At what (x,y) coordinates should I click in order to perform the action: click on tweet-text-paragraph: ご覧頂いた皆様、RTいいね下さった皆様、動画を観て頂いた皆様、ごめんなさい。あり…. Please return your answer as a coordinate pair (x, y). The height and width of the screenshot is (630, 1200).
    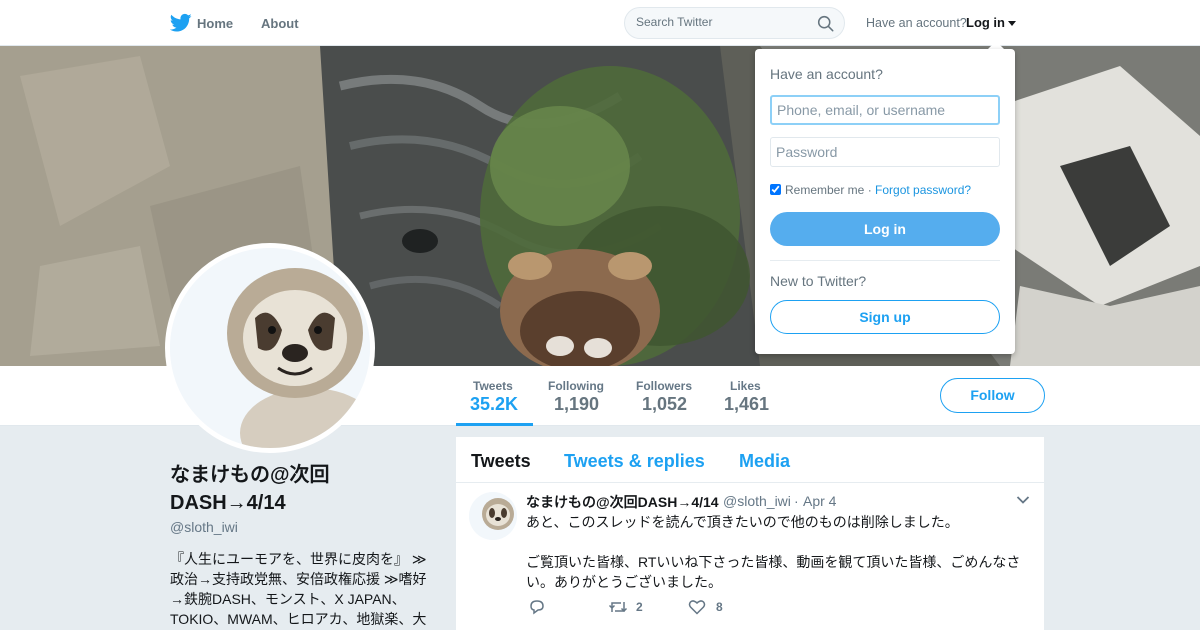
    Looking at the image, I should click on (773, 572).